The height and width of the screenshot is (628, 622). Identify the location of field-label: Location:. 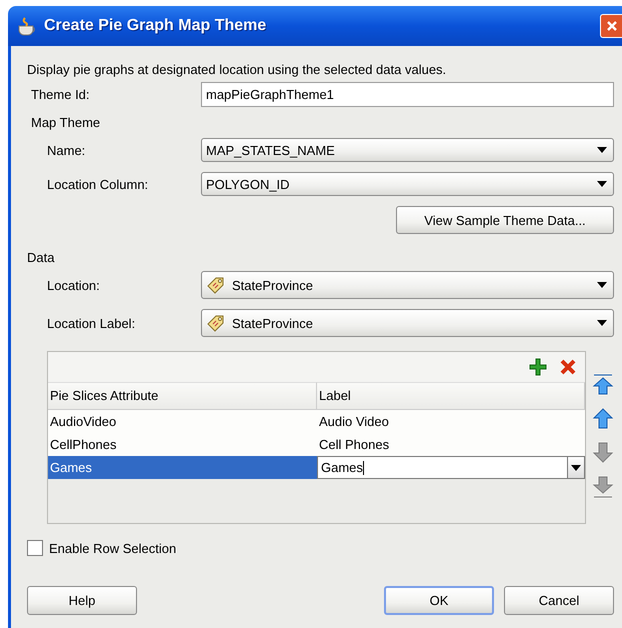
(73, 285).